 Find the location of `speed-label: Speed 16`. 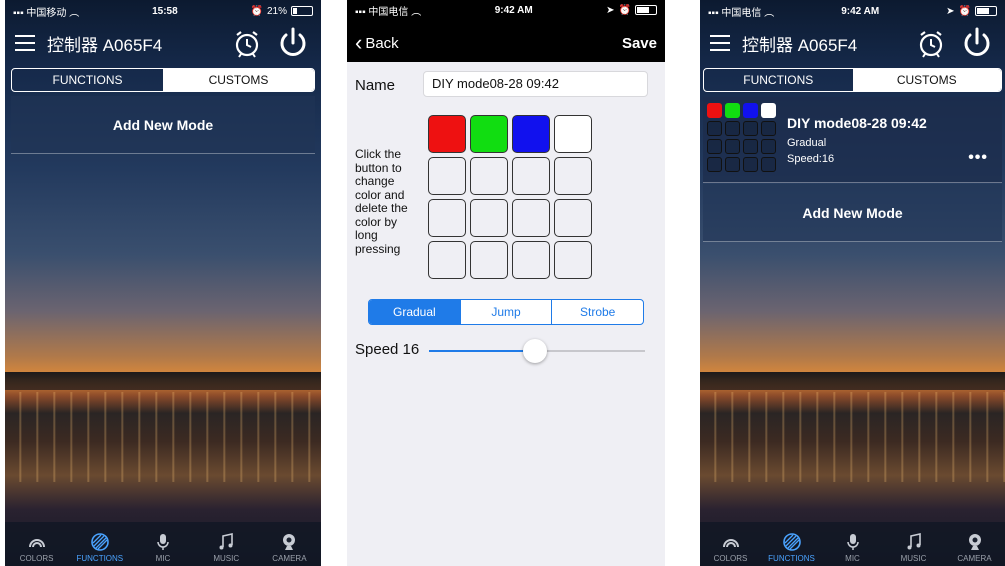

speed-label: Speed 16 is located at coordinates (387, 349).